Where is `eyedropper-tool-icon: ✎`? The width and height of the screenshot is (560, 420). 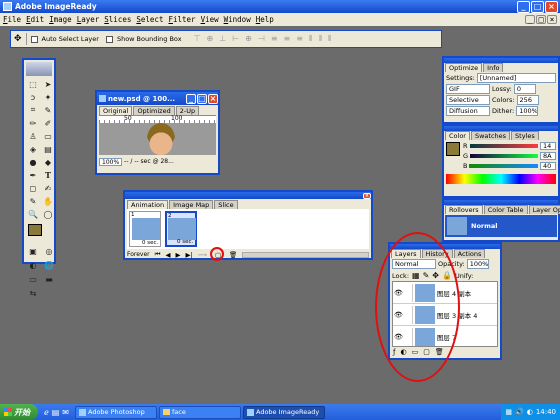
eyedropper-tool-icon: ✎ is located at coordinates (33, 201).